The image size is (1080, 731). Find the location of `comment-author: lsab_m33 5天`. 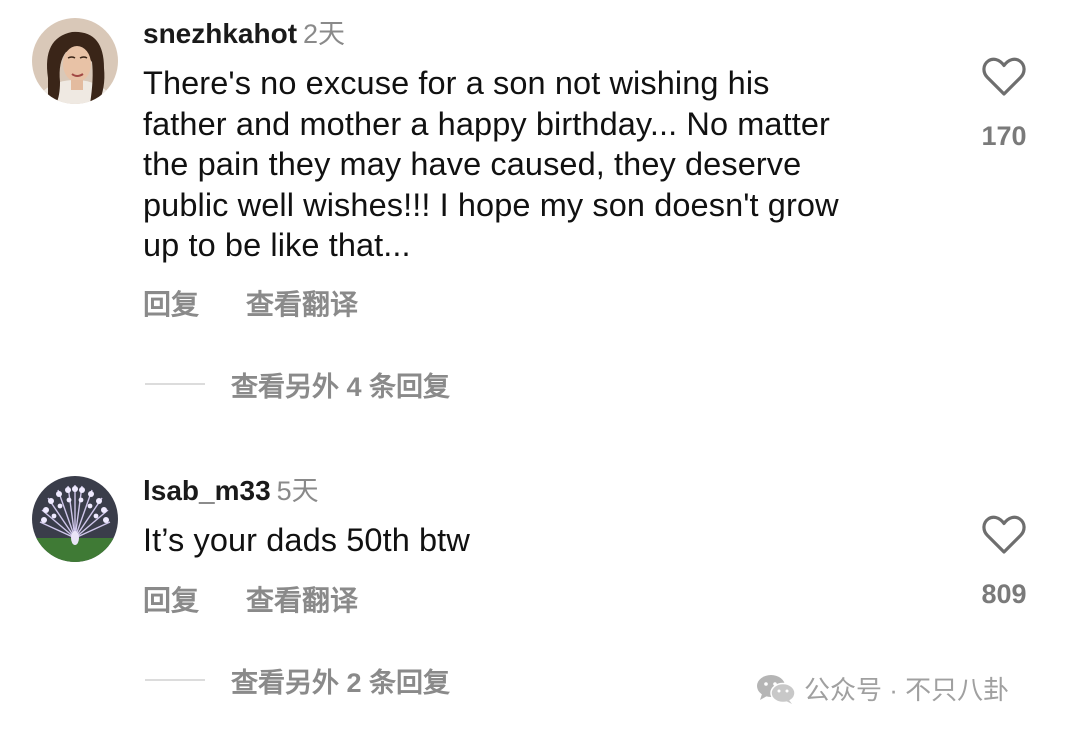

comment-author: lsab_m33 5天 is located at coordinates (231, 491).